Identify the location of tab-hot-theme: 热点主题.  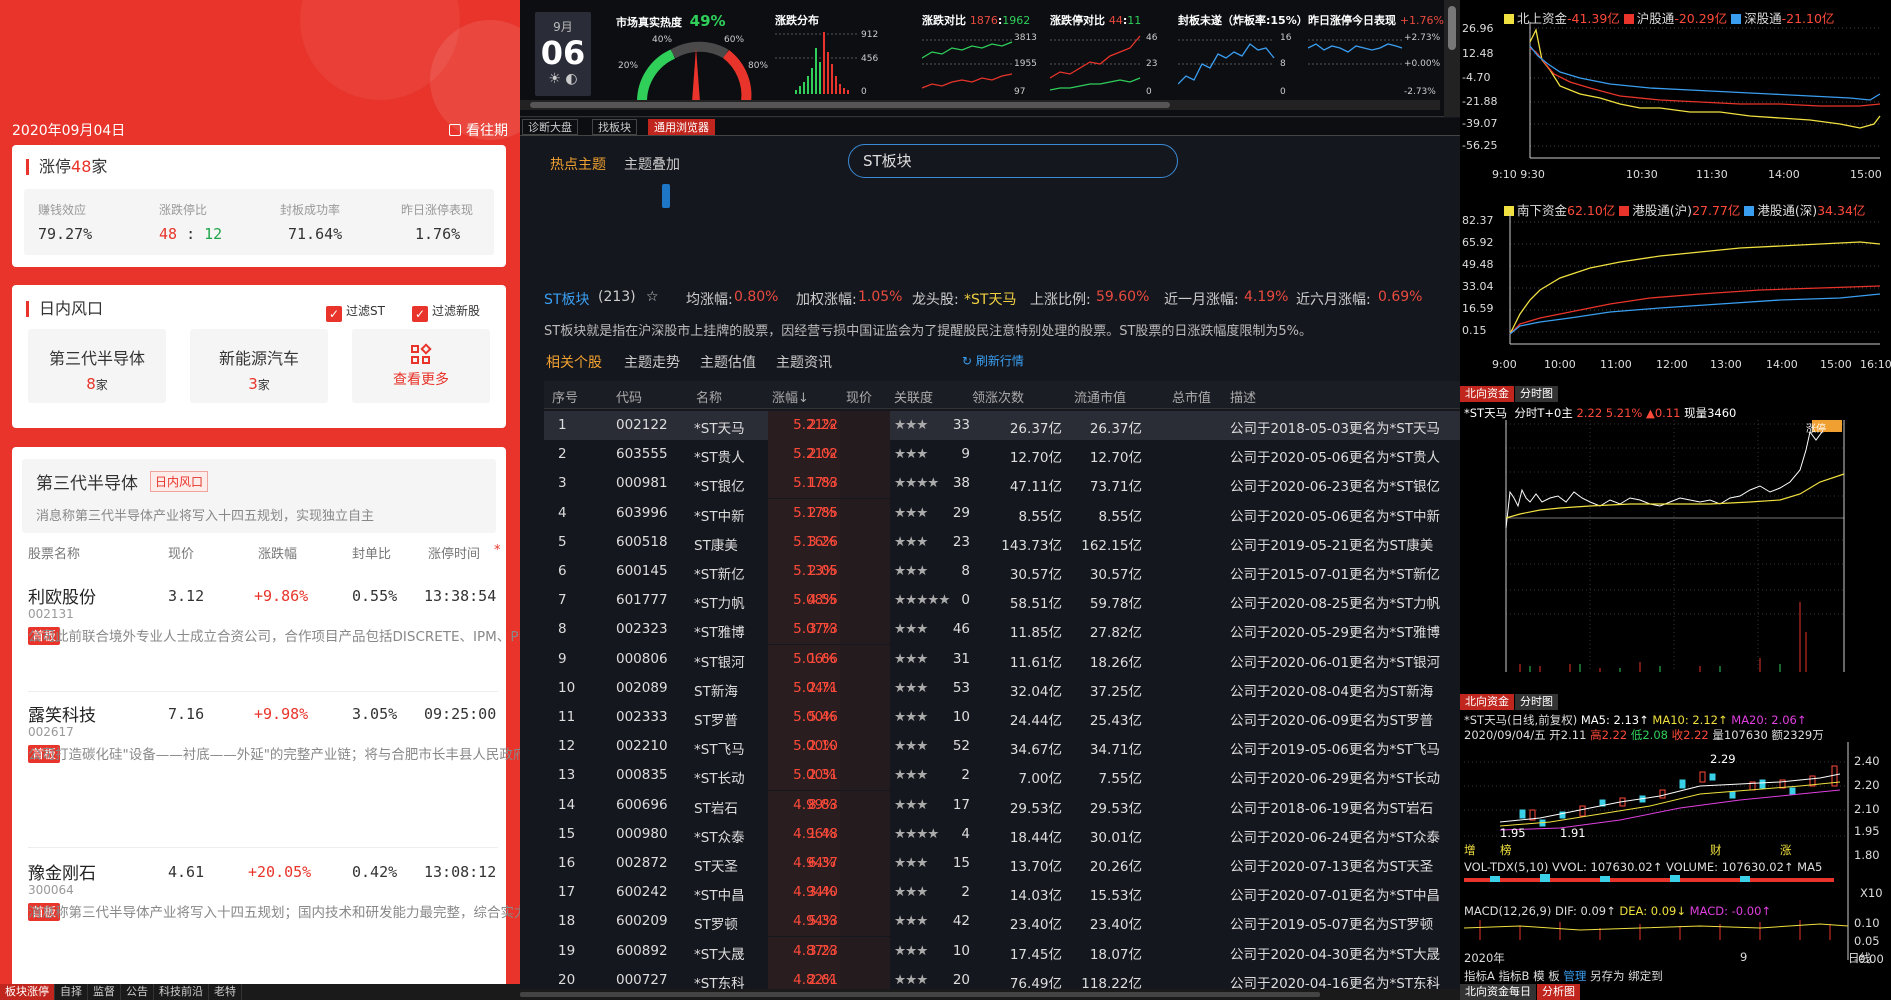
(578, 164).